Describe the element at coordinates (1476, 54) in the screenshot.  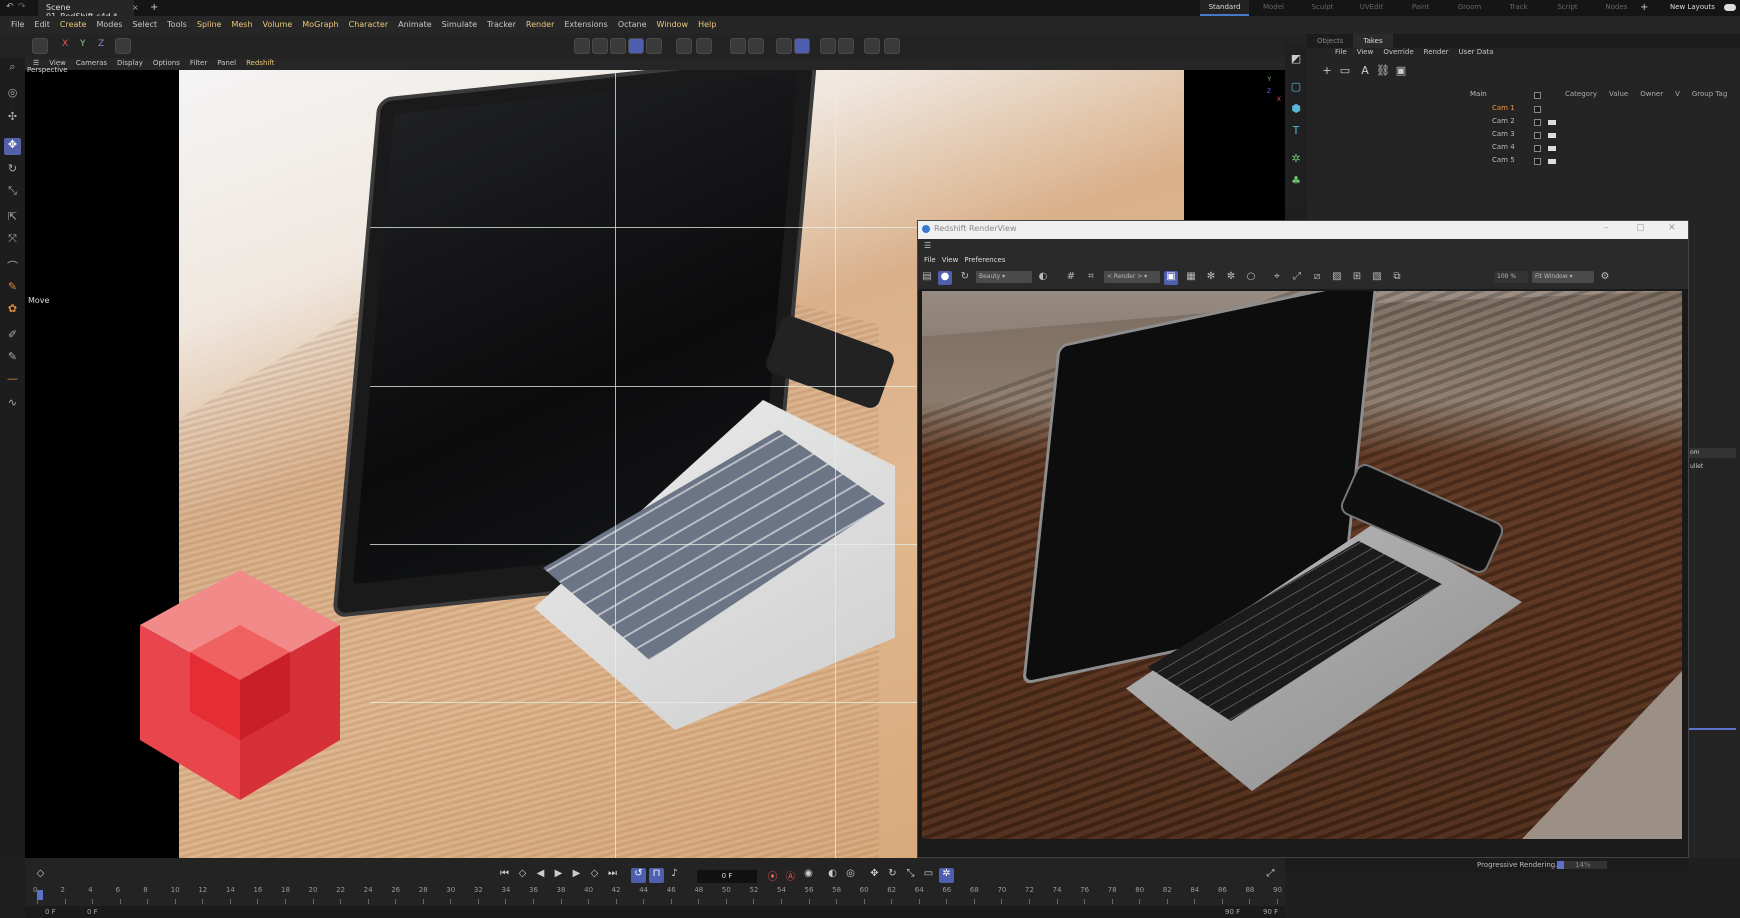
I see `objects-menu-user-data: User Data` at that location.